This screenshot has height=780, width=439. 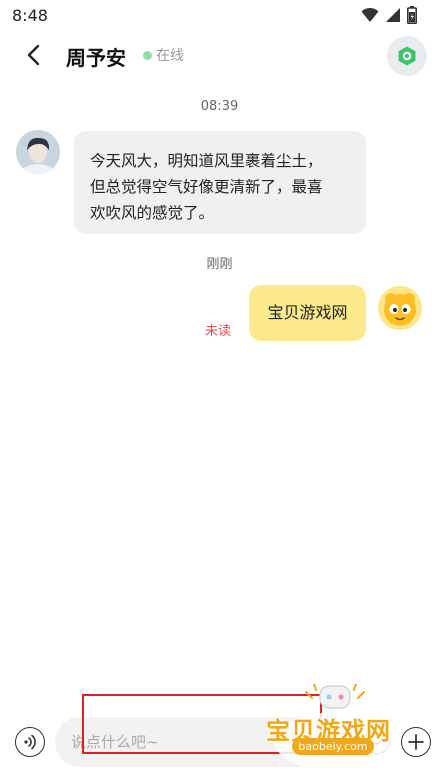 I want to click on contact-name: 周予安, so click(x=96, y=58).